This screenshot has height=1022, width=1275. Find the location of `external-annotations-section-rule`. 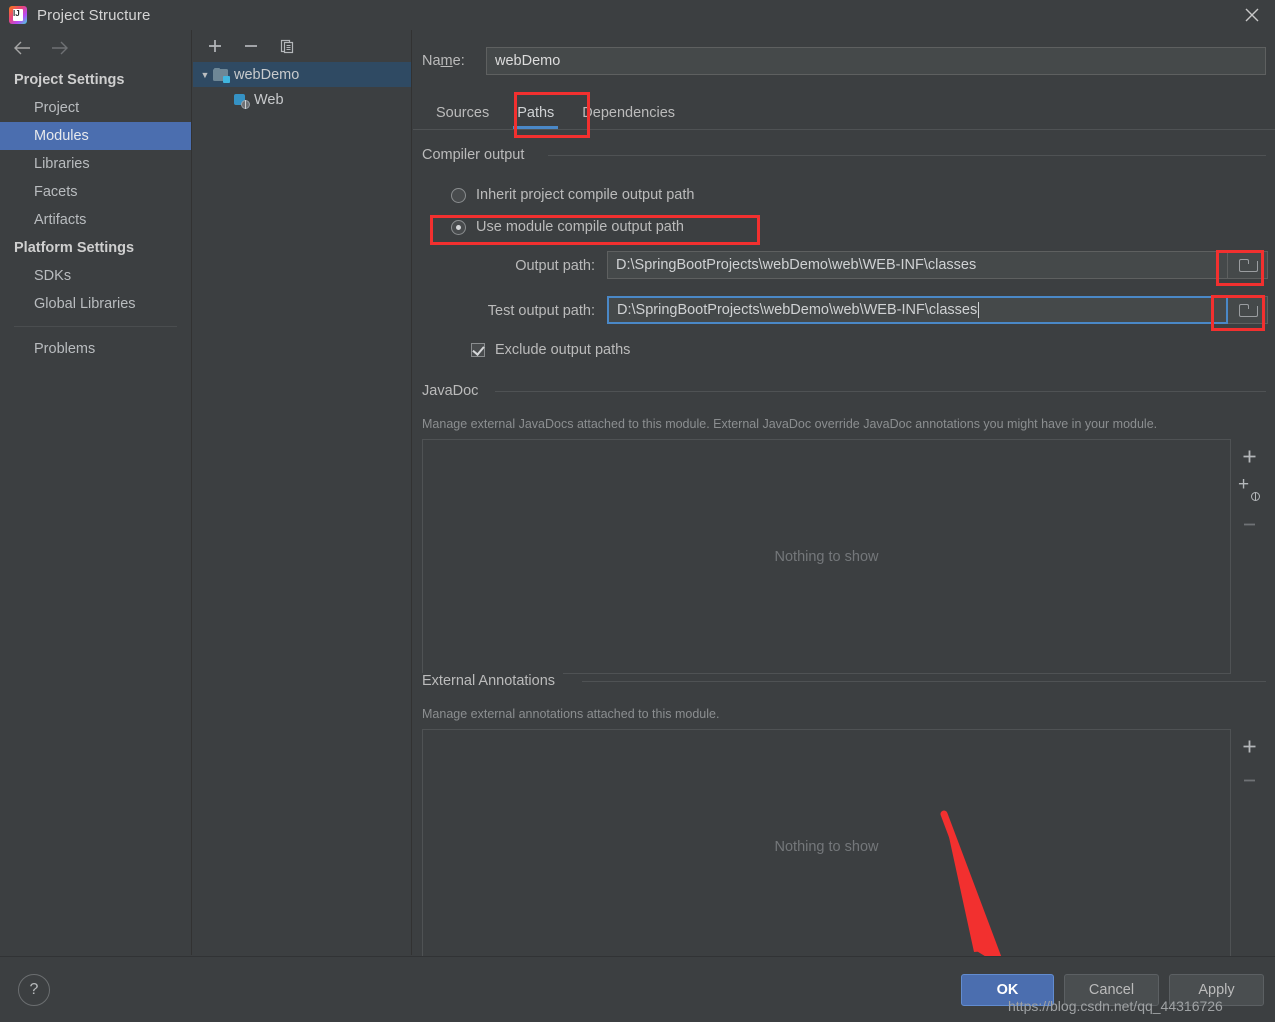

external-annotations-section-rule is located at coordinates (924, 681).